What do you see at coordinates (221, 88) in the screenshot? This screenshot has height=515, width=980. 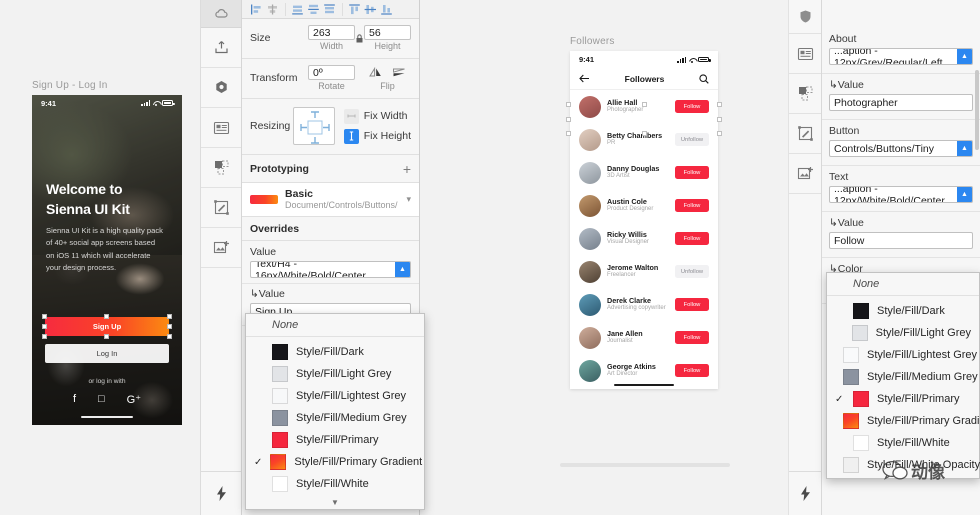 I see `rail-item-component` at bounding box center [221, 88].